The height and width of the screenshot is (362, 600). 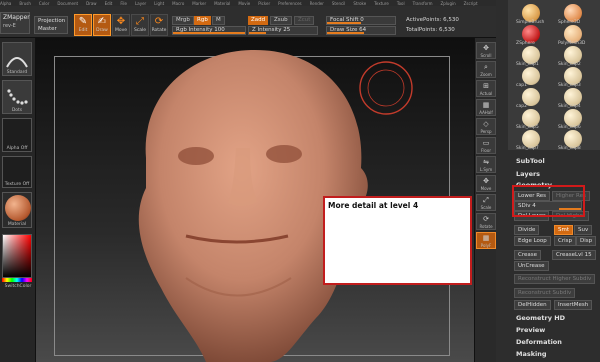 I want to click on zoom-button: ⌕ Zoom, so click(x=486, y=69).